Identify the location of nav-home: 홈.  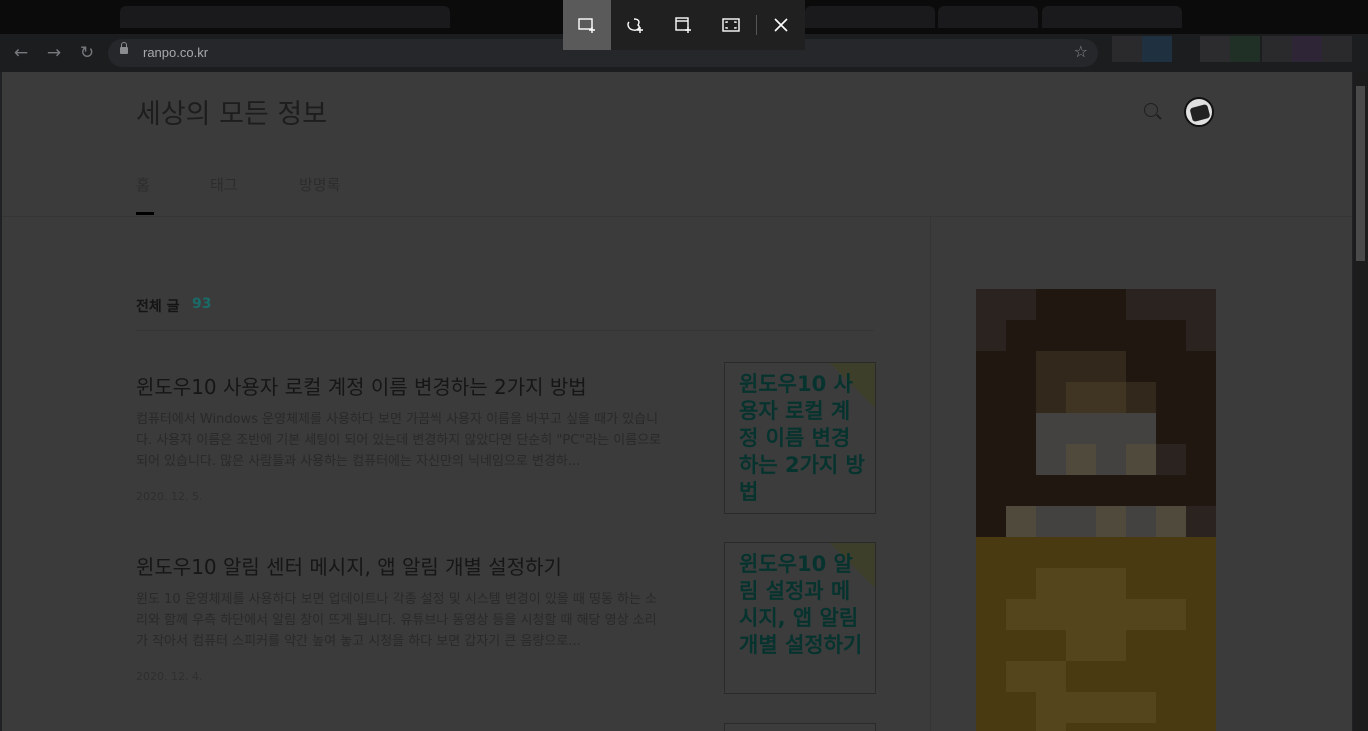
(143, 184).